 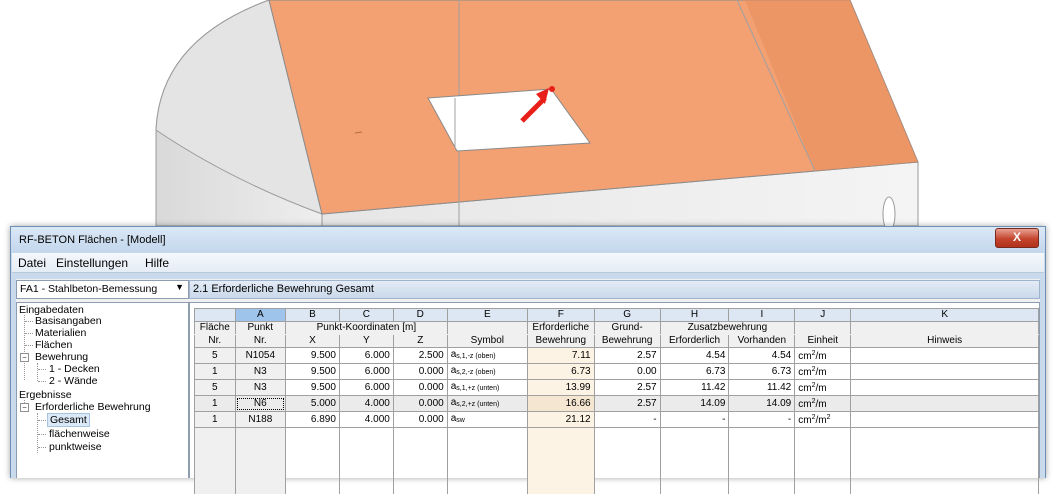 I want to click on cell-symbol: asw, so click(x=487, y=420).